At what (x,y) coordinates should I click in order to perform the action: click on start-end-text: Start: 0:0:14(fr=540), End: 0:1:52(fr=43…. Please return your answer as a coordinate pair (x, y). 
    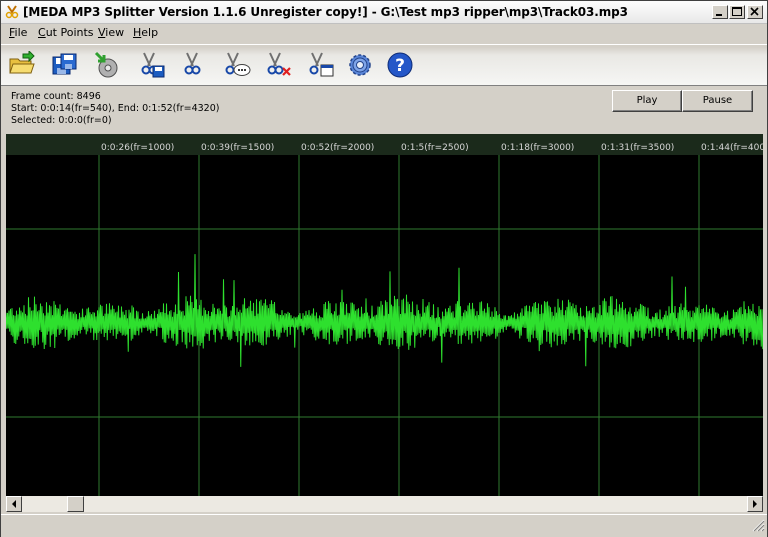
    Looking at the image, I should click on (115, 108).